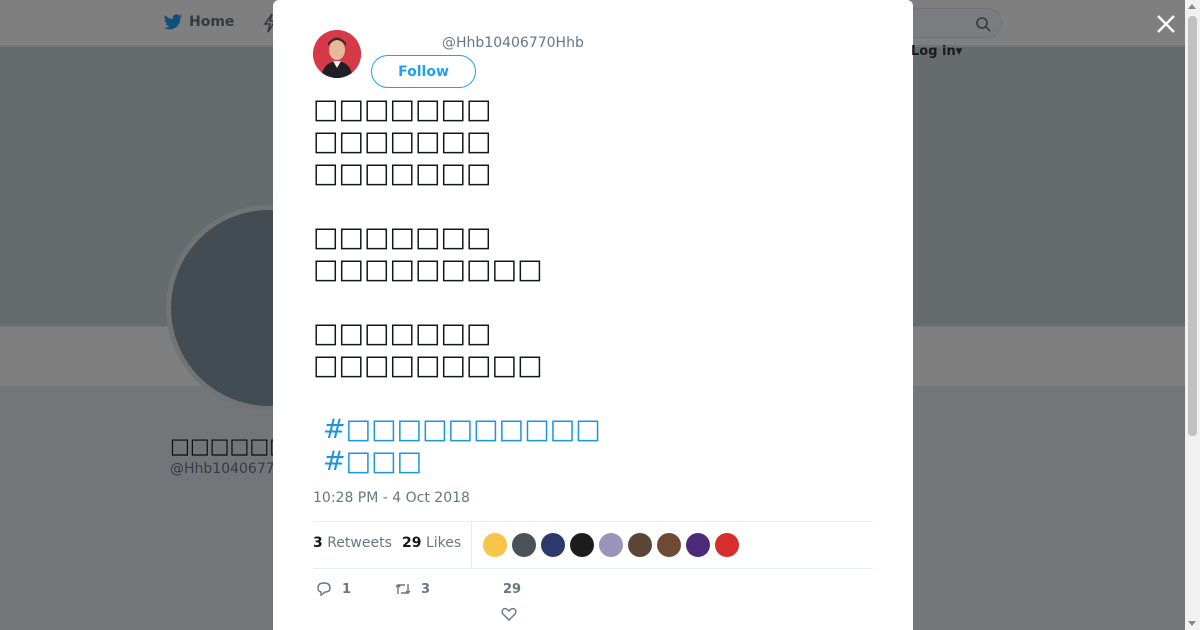 The height and width of the screenshot is (630, 1200). I want to click on retweet-button: 3, so click(412, 589).